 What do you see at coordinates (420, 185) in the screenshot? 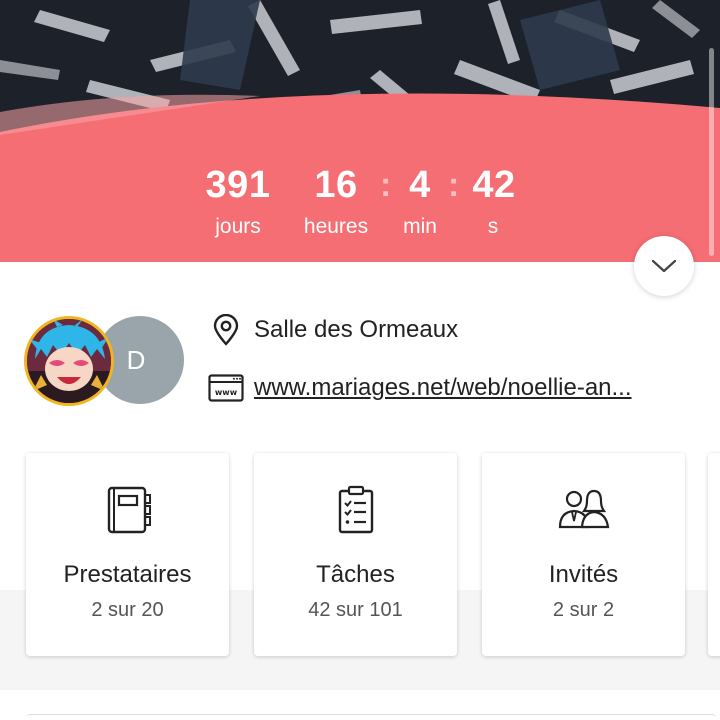
I see `countdown-minutes-value: 4` at bounding box center [420, 185].